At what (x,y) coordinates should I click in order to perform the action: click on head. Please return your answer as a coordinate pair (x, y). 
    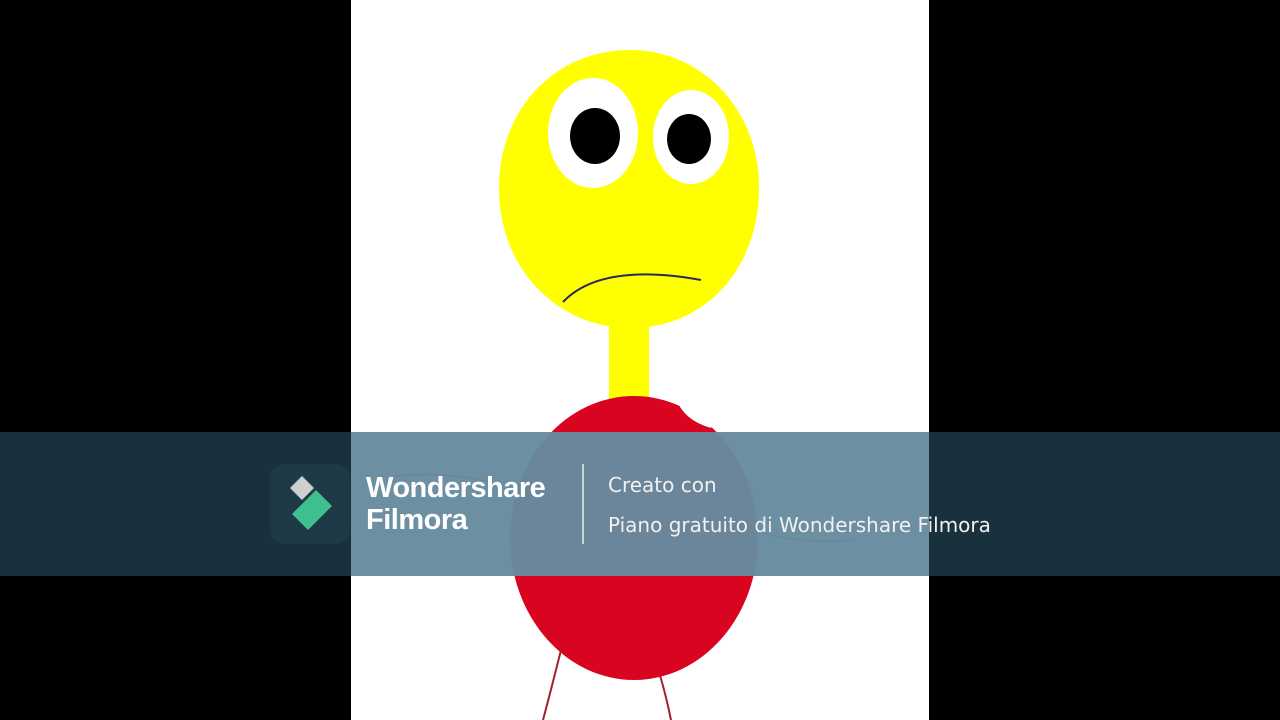
    Looking at the image, I should click on (629, 189).